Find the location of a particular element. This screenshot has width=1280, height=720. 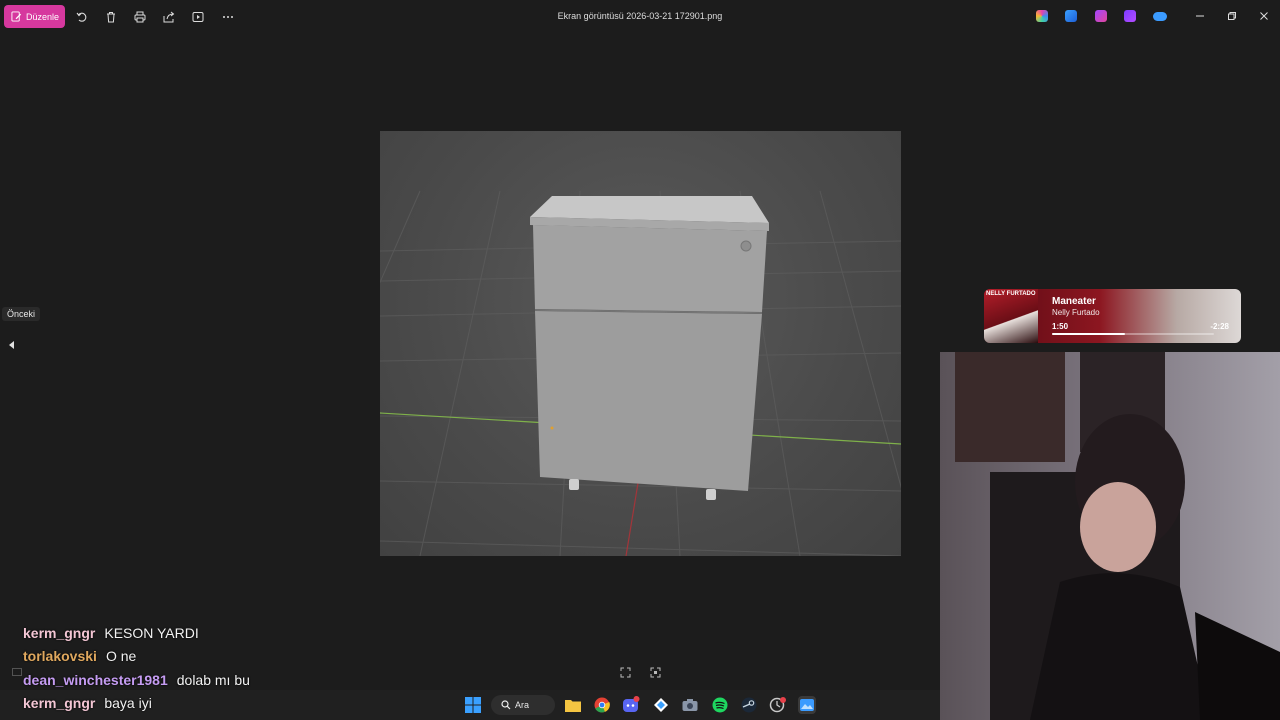

chat-message: kerm_gngr KESON YARDI is located at coordinates (233, 633).